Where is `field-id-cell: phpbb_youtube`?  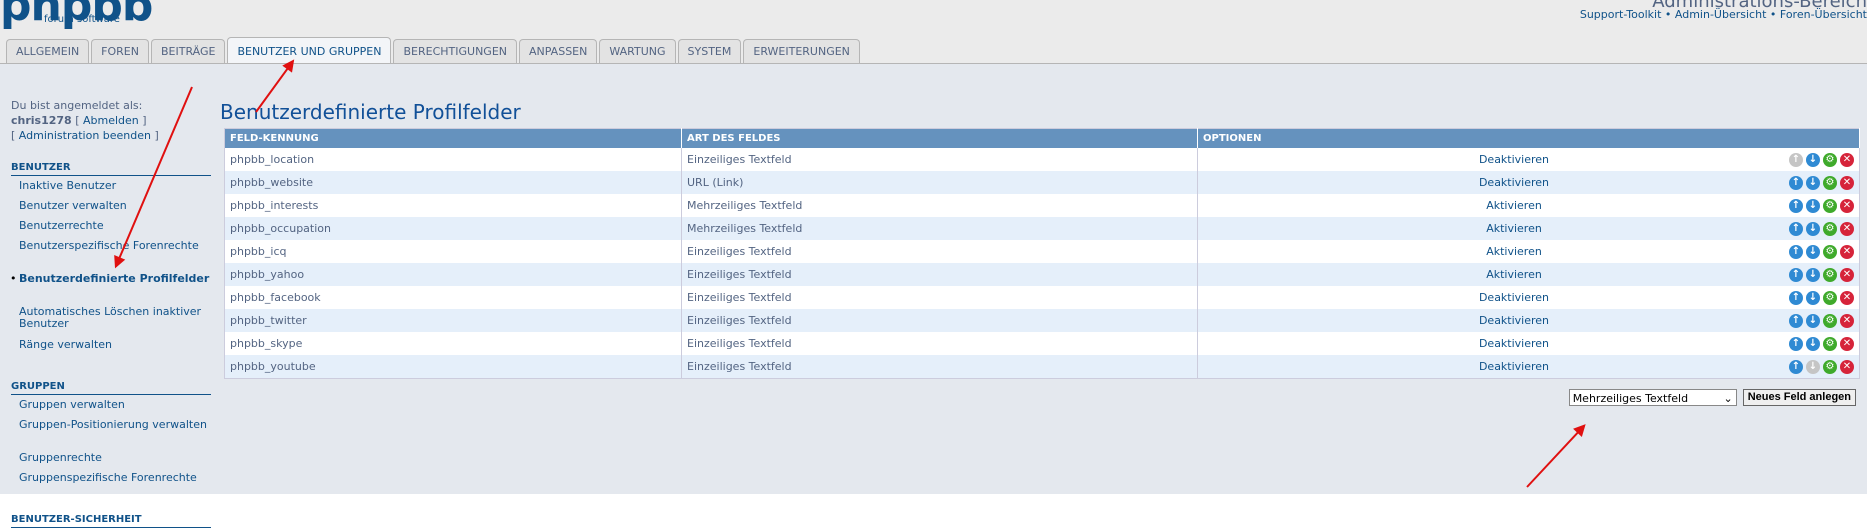
field-id-cell: phpbb_youtube is located at coordinates (453, 367).